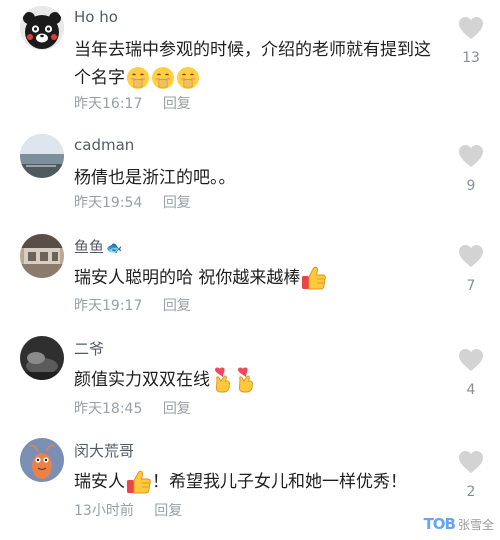 The height and width of the screenshot is (540, 500). What do you see at coordinates (108, 409) in the screenshot?
I see `comment-time: 昨天18:45` at bounding box center [108, 409].